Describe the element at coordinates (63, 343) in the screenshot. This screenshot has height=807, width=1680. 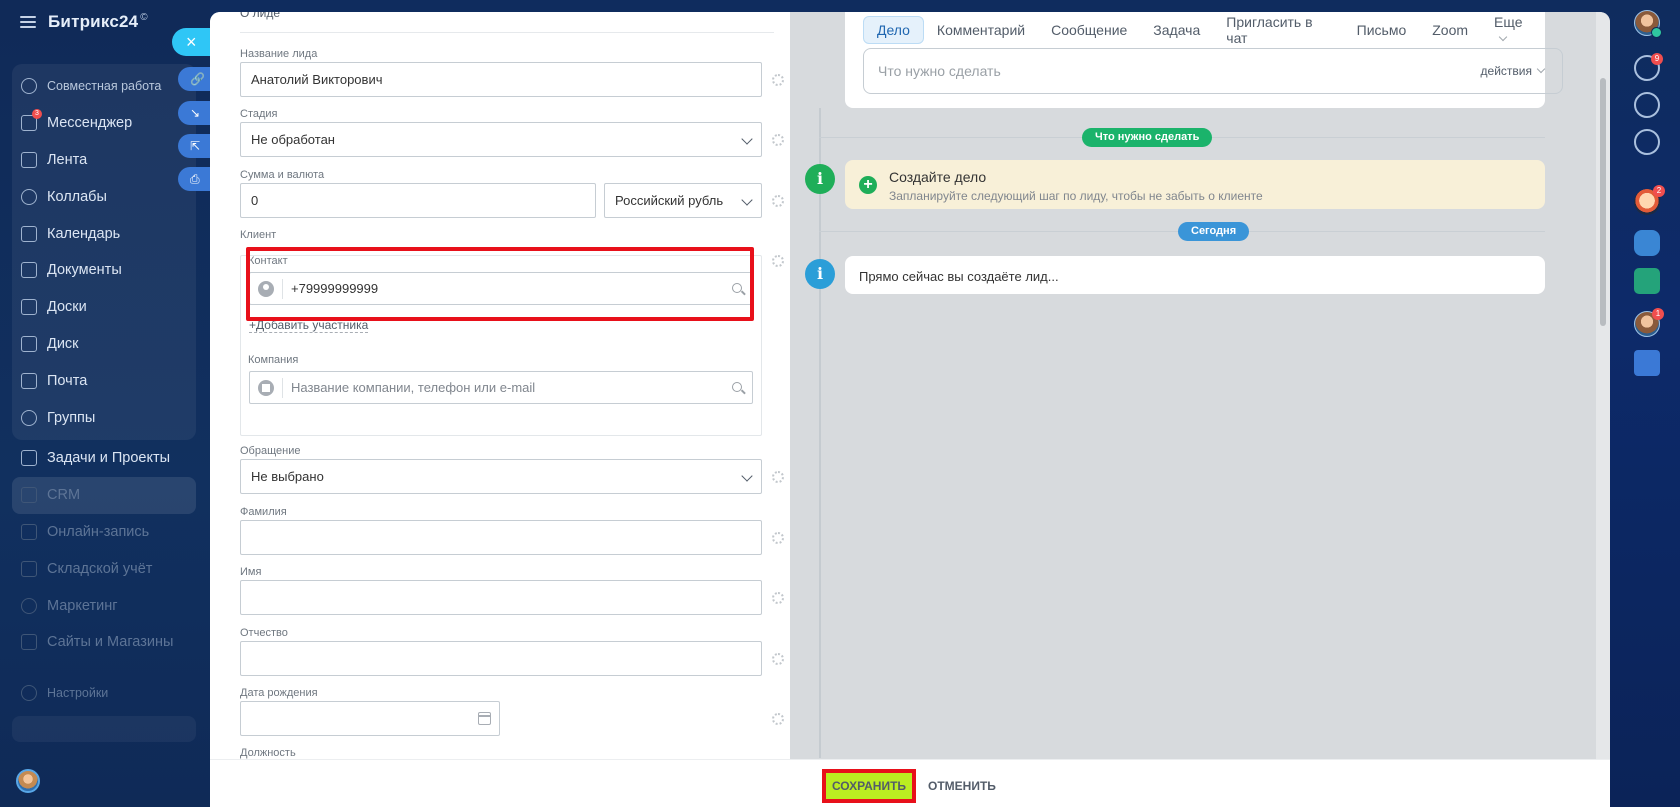
I see `sidebar-item-label: Диск` at that location.